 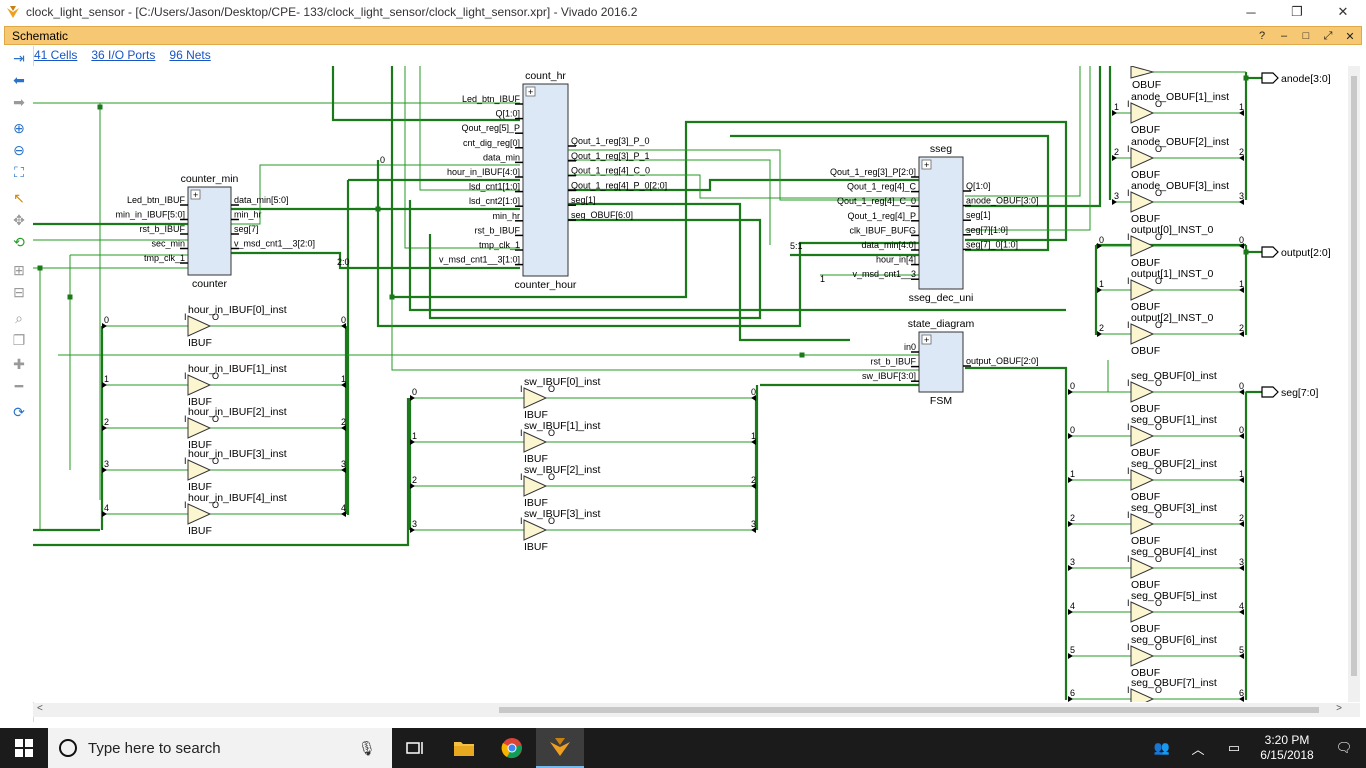 I want to click on io-ports-link: 36 I/O Ports, so click(x=123, y=55).